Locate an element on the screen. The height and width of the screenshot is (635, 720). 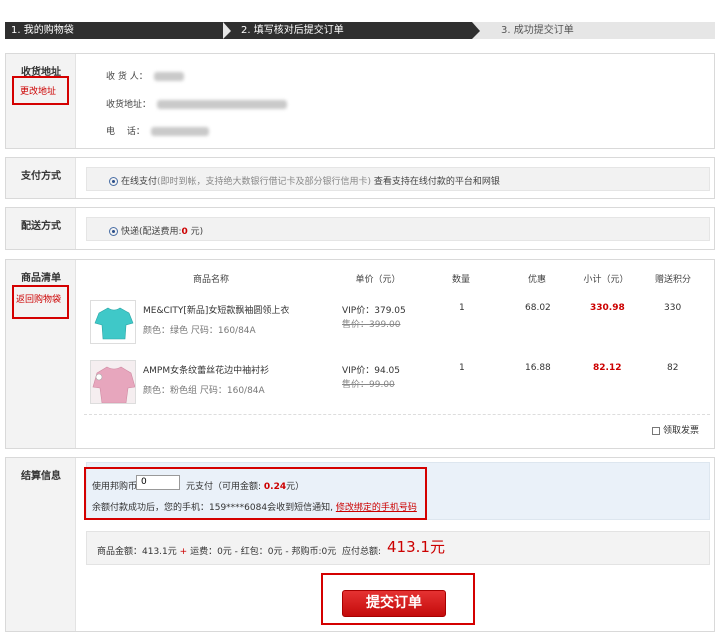
col-header-qty: 数量 is located at coordinates (460, 280).